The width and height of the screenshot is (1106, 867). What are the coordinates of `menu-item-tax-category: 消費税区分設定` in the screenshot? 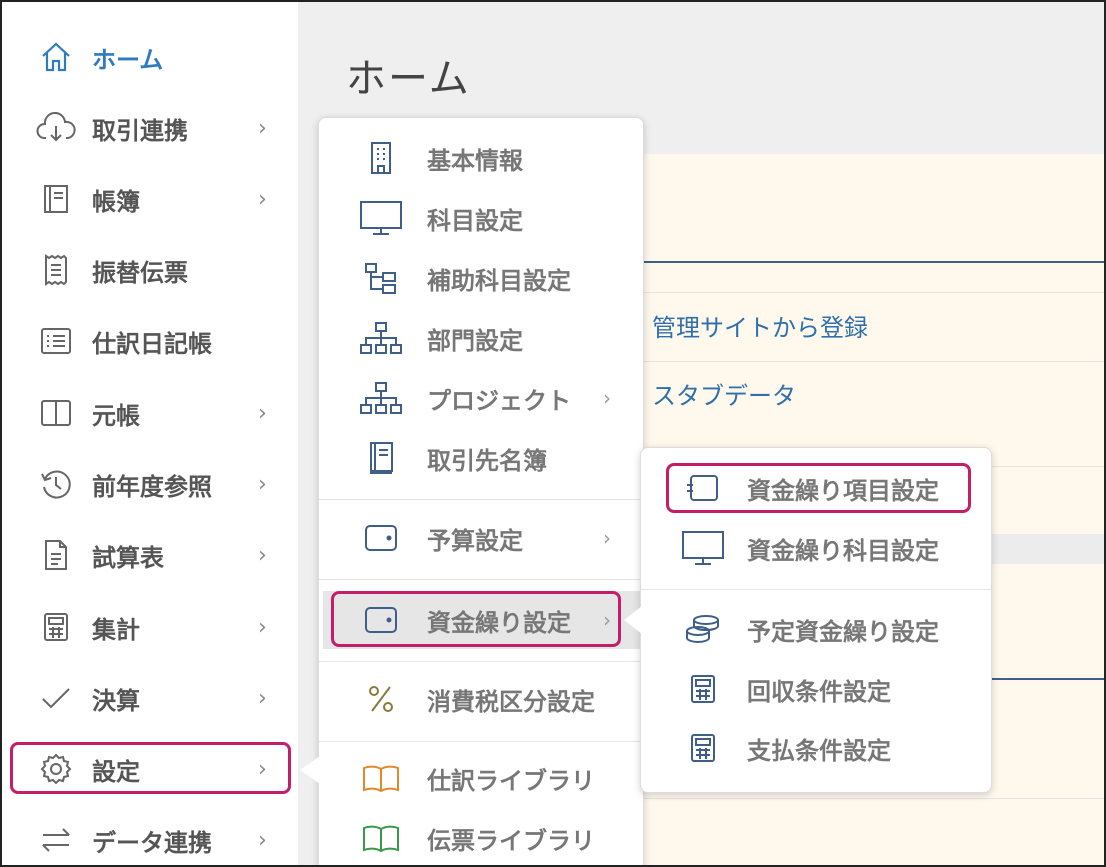 It's located at (481, 699).